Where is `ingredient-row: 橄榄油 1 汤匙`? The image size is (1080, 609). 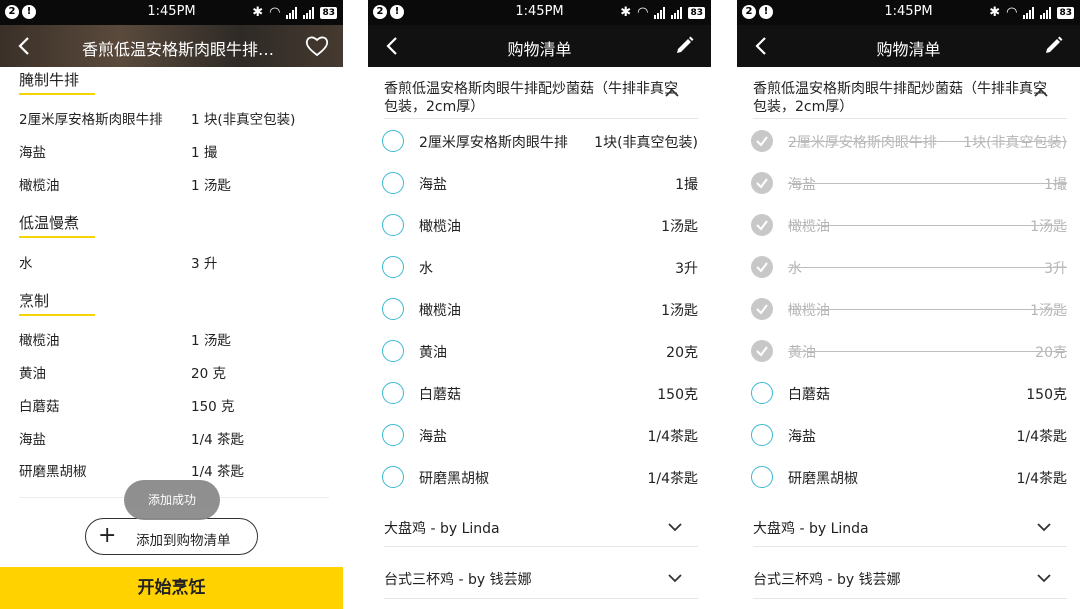 ingredient-row: 橄榄油 1 汤匙 is located at coordinates (125, 186).